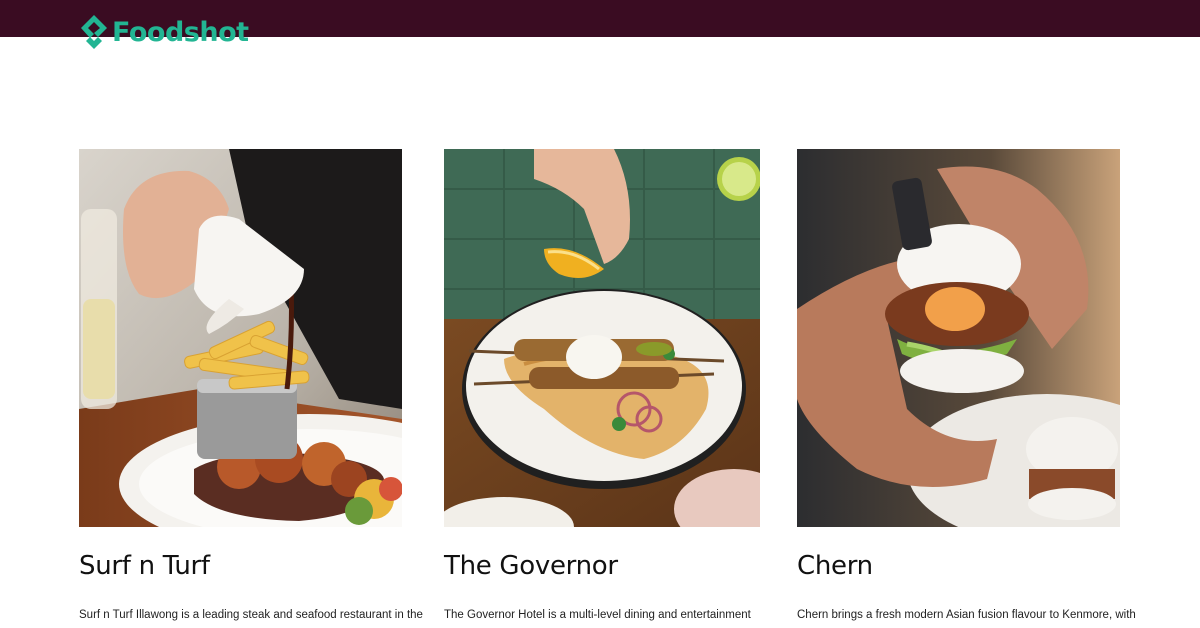 The image size is (1200, 628). What do you see at coordinates (835, 566) in the screenshot?
I see `card-title: Chern` at bounding box center [835, 566].